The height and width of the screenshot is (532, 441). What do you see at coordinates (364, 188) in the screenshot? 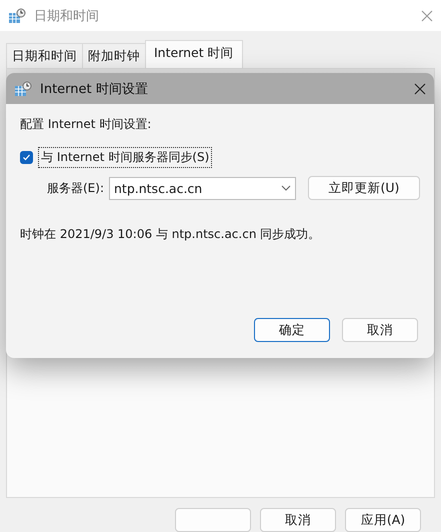
I see `update-now-button: 立即更新(U)` at bounding box center [364, 188].